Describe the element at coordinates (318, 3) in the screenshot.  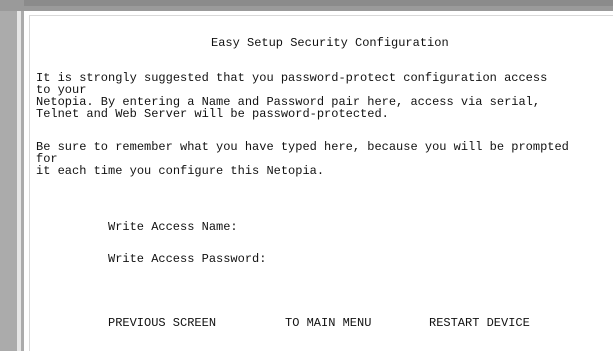
I see `window-top-bar-inner` at that location.